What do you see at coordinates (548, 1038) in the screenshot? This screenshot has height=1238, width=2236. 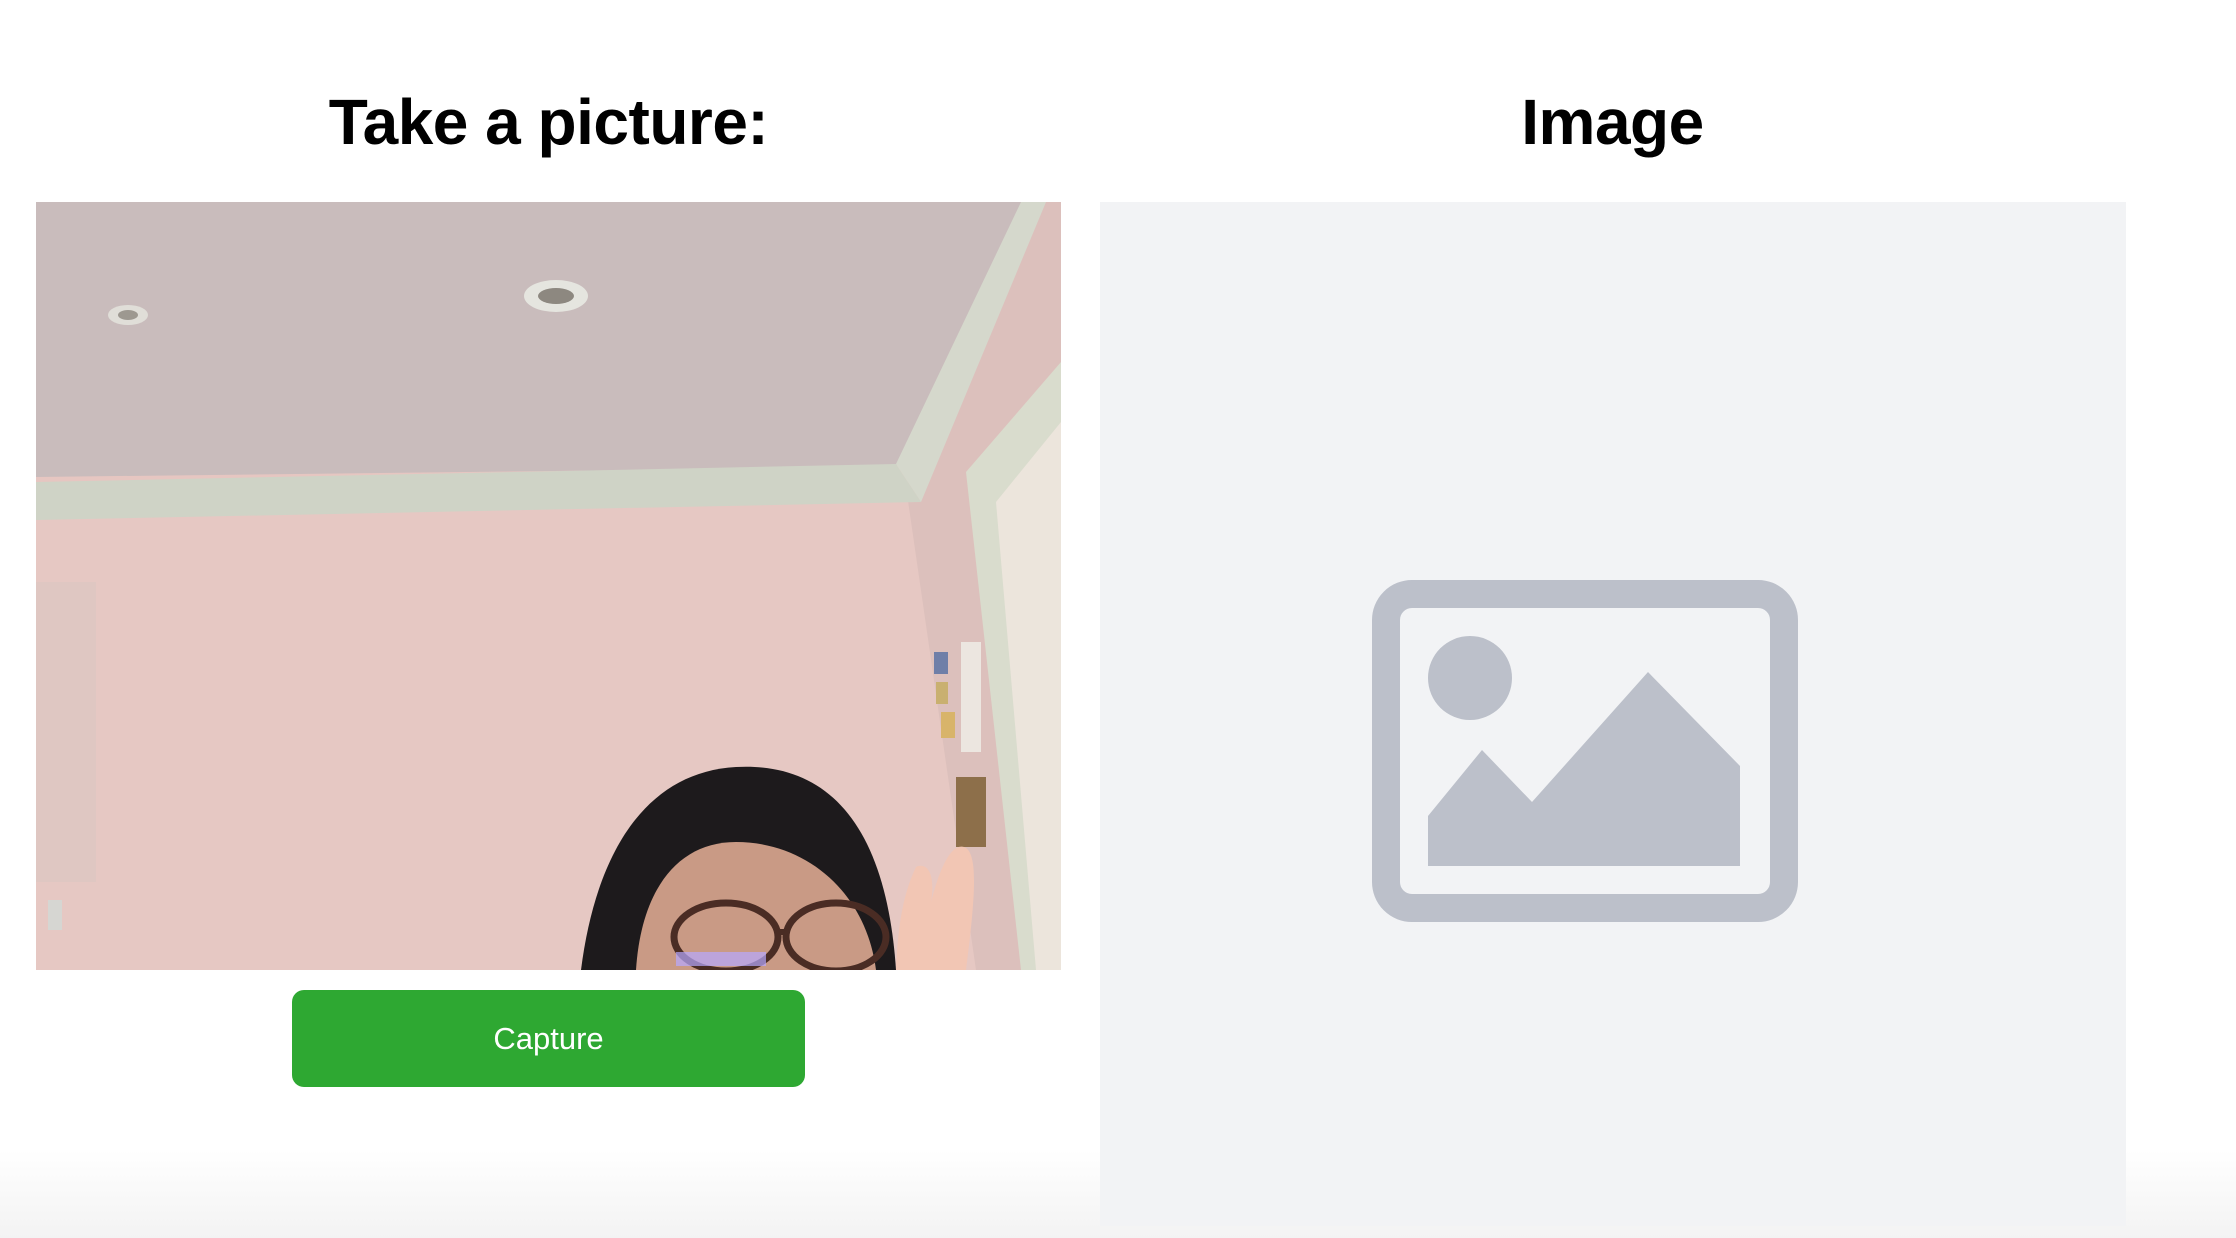 I see `capture-button: Capture` at bounding box center [548, 1038].